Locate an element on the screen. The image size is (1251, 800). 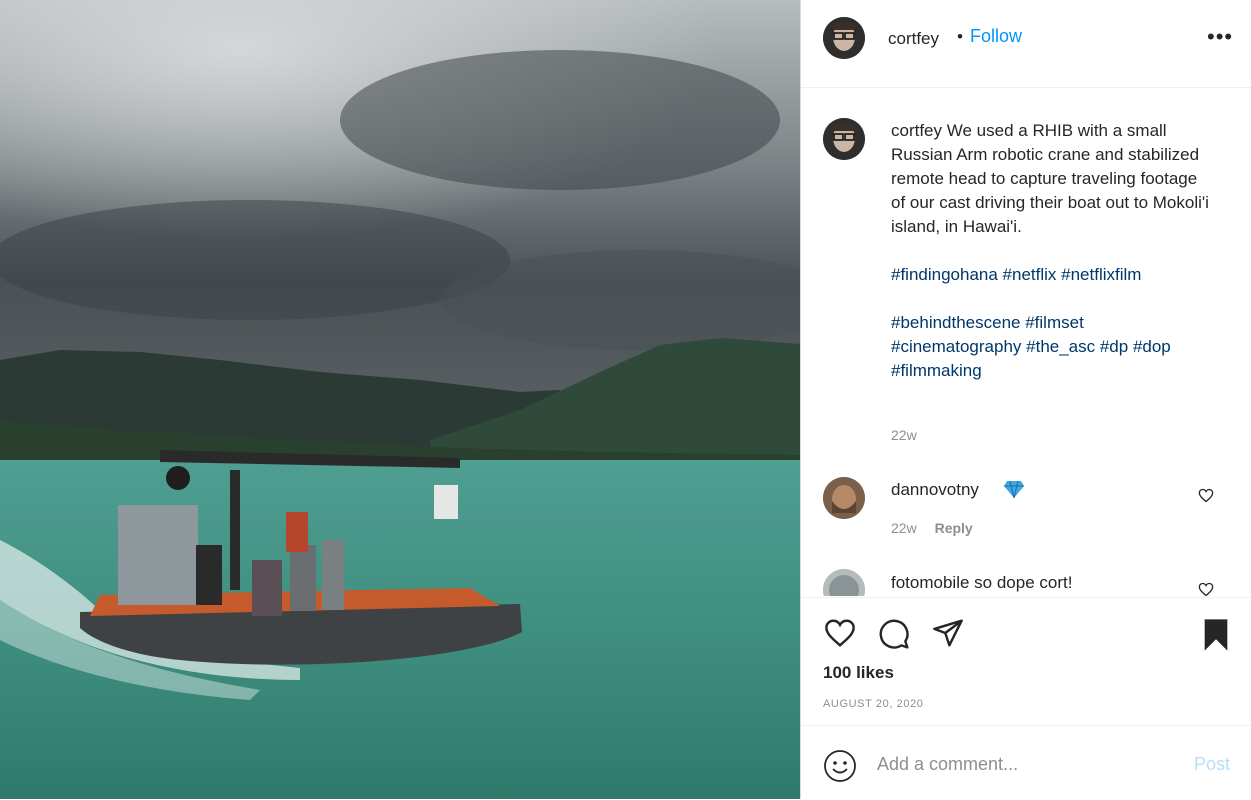
post-author-username: cortfey is located at coordinates (913, 39).